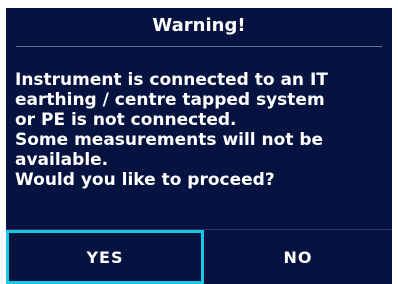 The height and width of the screenshot is (284, 398). What do you see at coordinates (62, 160) in the screenshot?
I see `message-line: available.` at bounding box center [62, 160].